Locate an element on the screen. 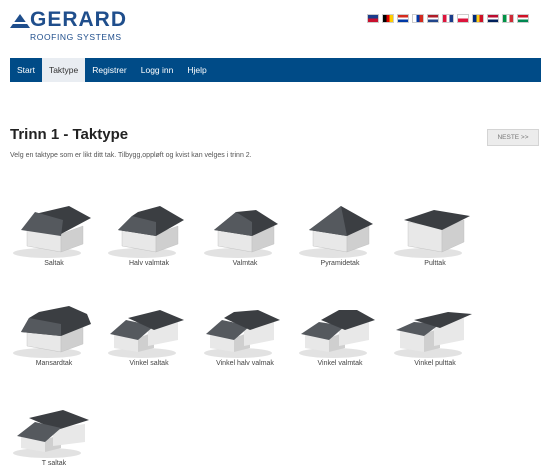 This screenshot has height=472, width=541. roof-type-t-saltak: T saltak is located at coordinates (54, 435).